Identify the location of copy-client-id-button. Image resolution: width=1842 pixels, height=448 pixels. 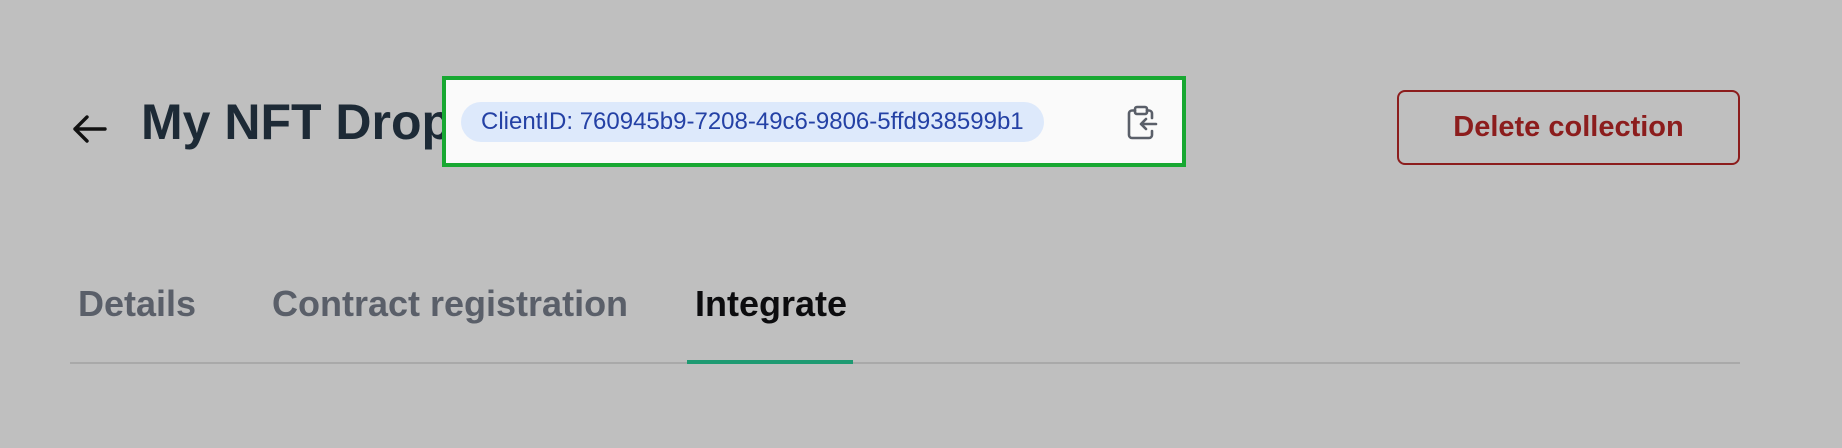
(1142, 123).